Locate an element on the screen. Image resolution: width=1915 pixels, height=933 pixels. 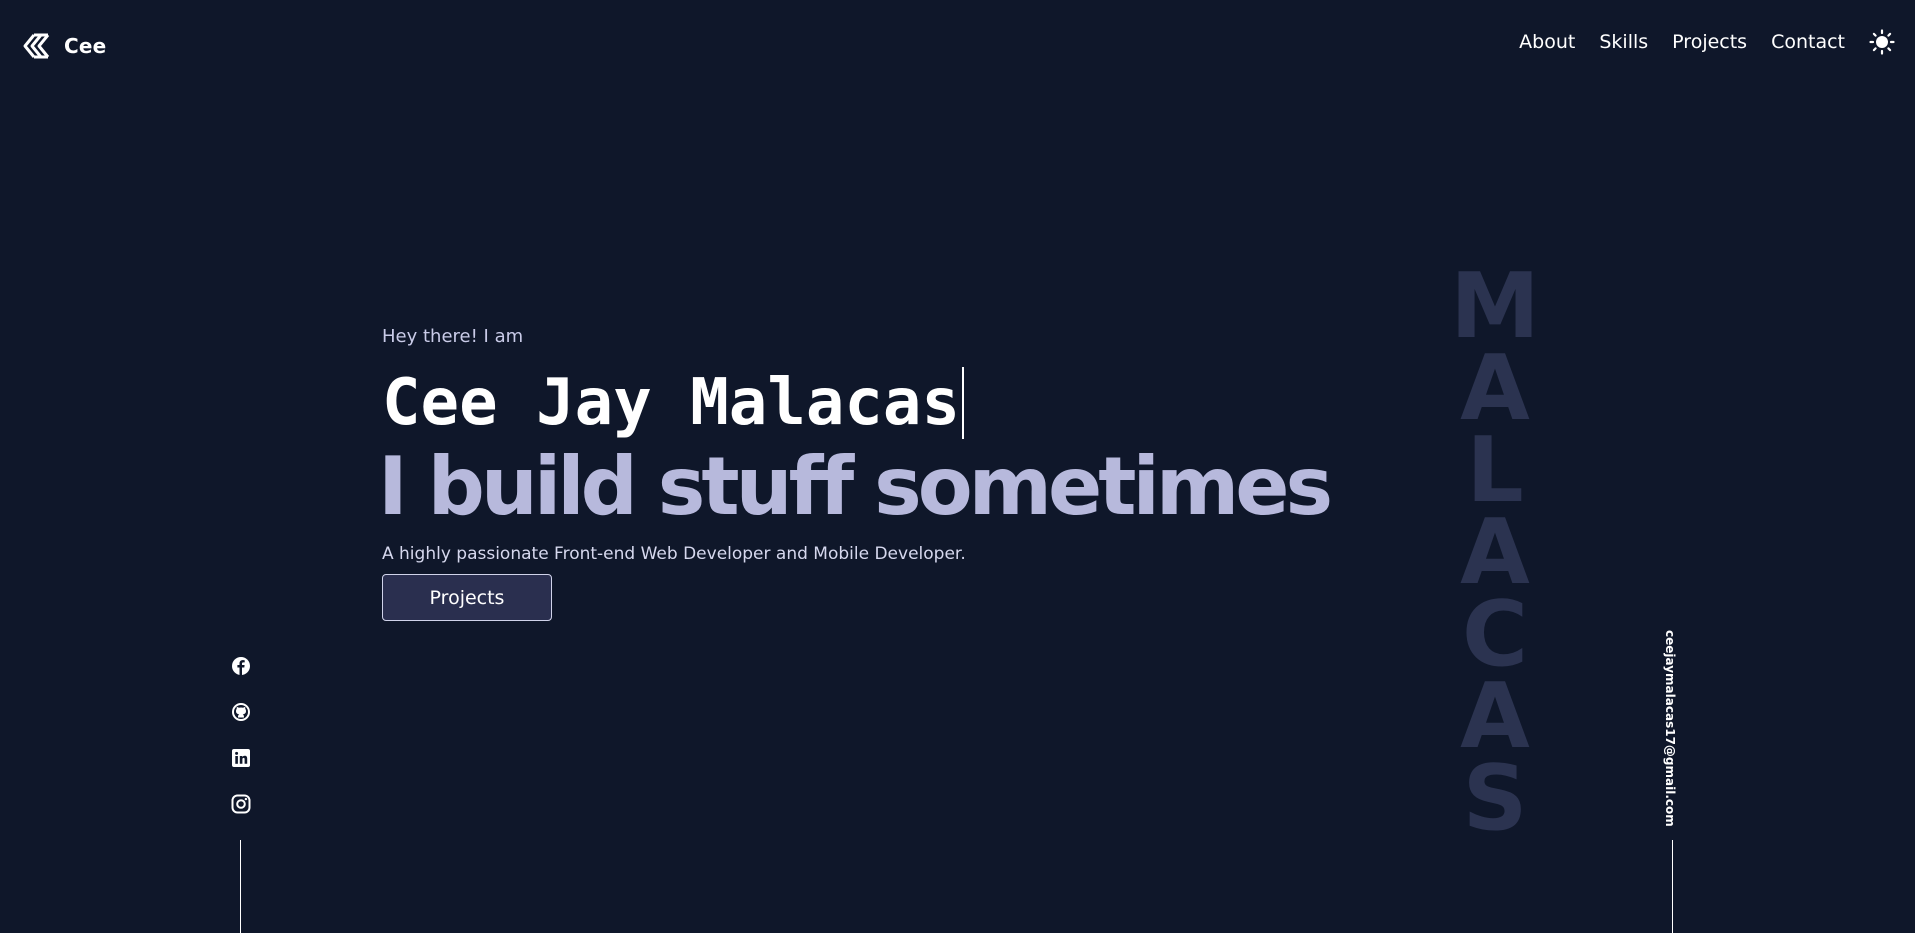
instagram-icon is located at coordinates (241, 804).